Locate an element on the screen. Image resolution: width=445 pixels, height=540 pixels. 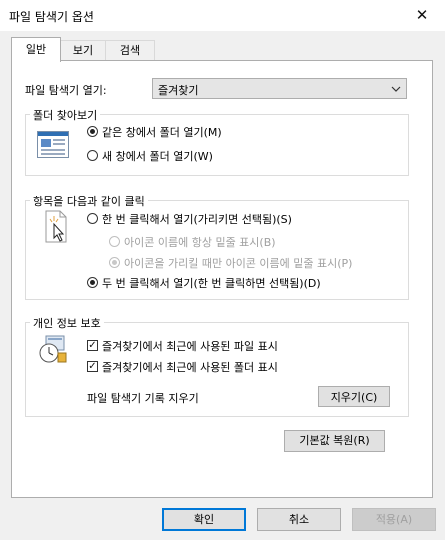
window-title: 파일 탐색기 옵션 is located at coordinates (51, 17).